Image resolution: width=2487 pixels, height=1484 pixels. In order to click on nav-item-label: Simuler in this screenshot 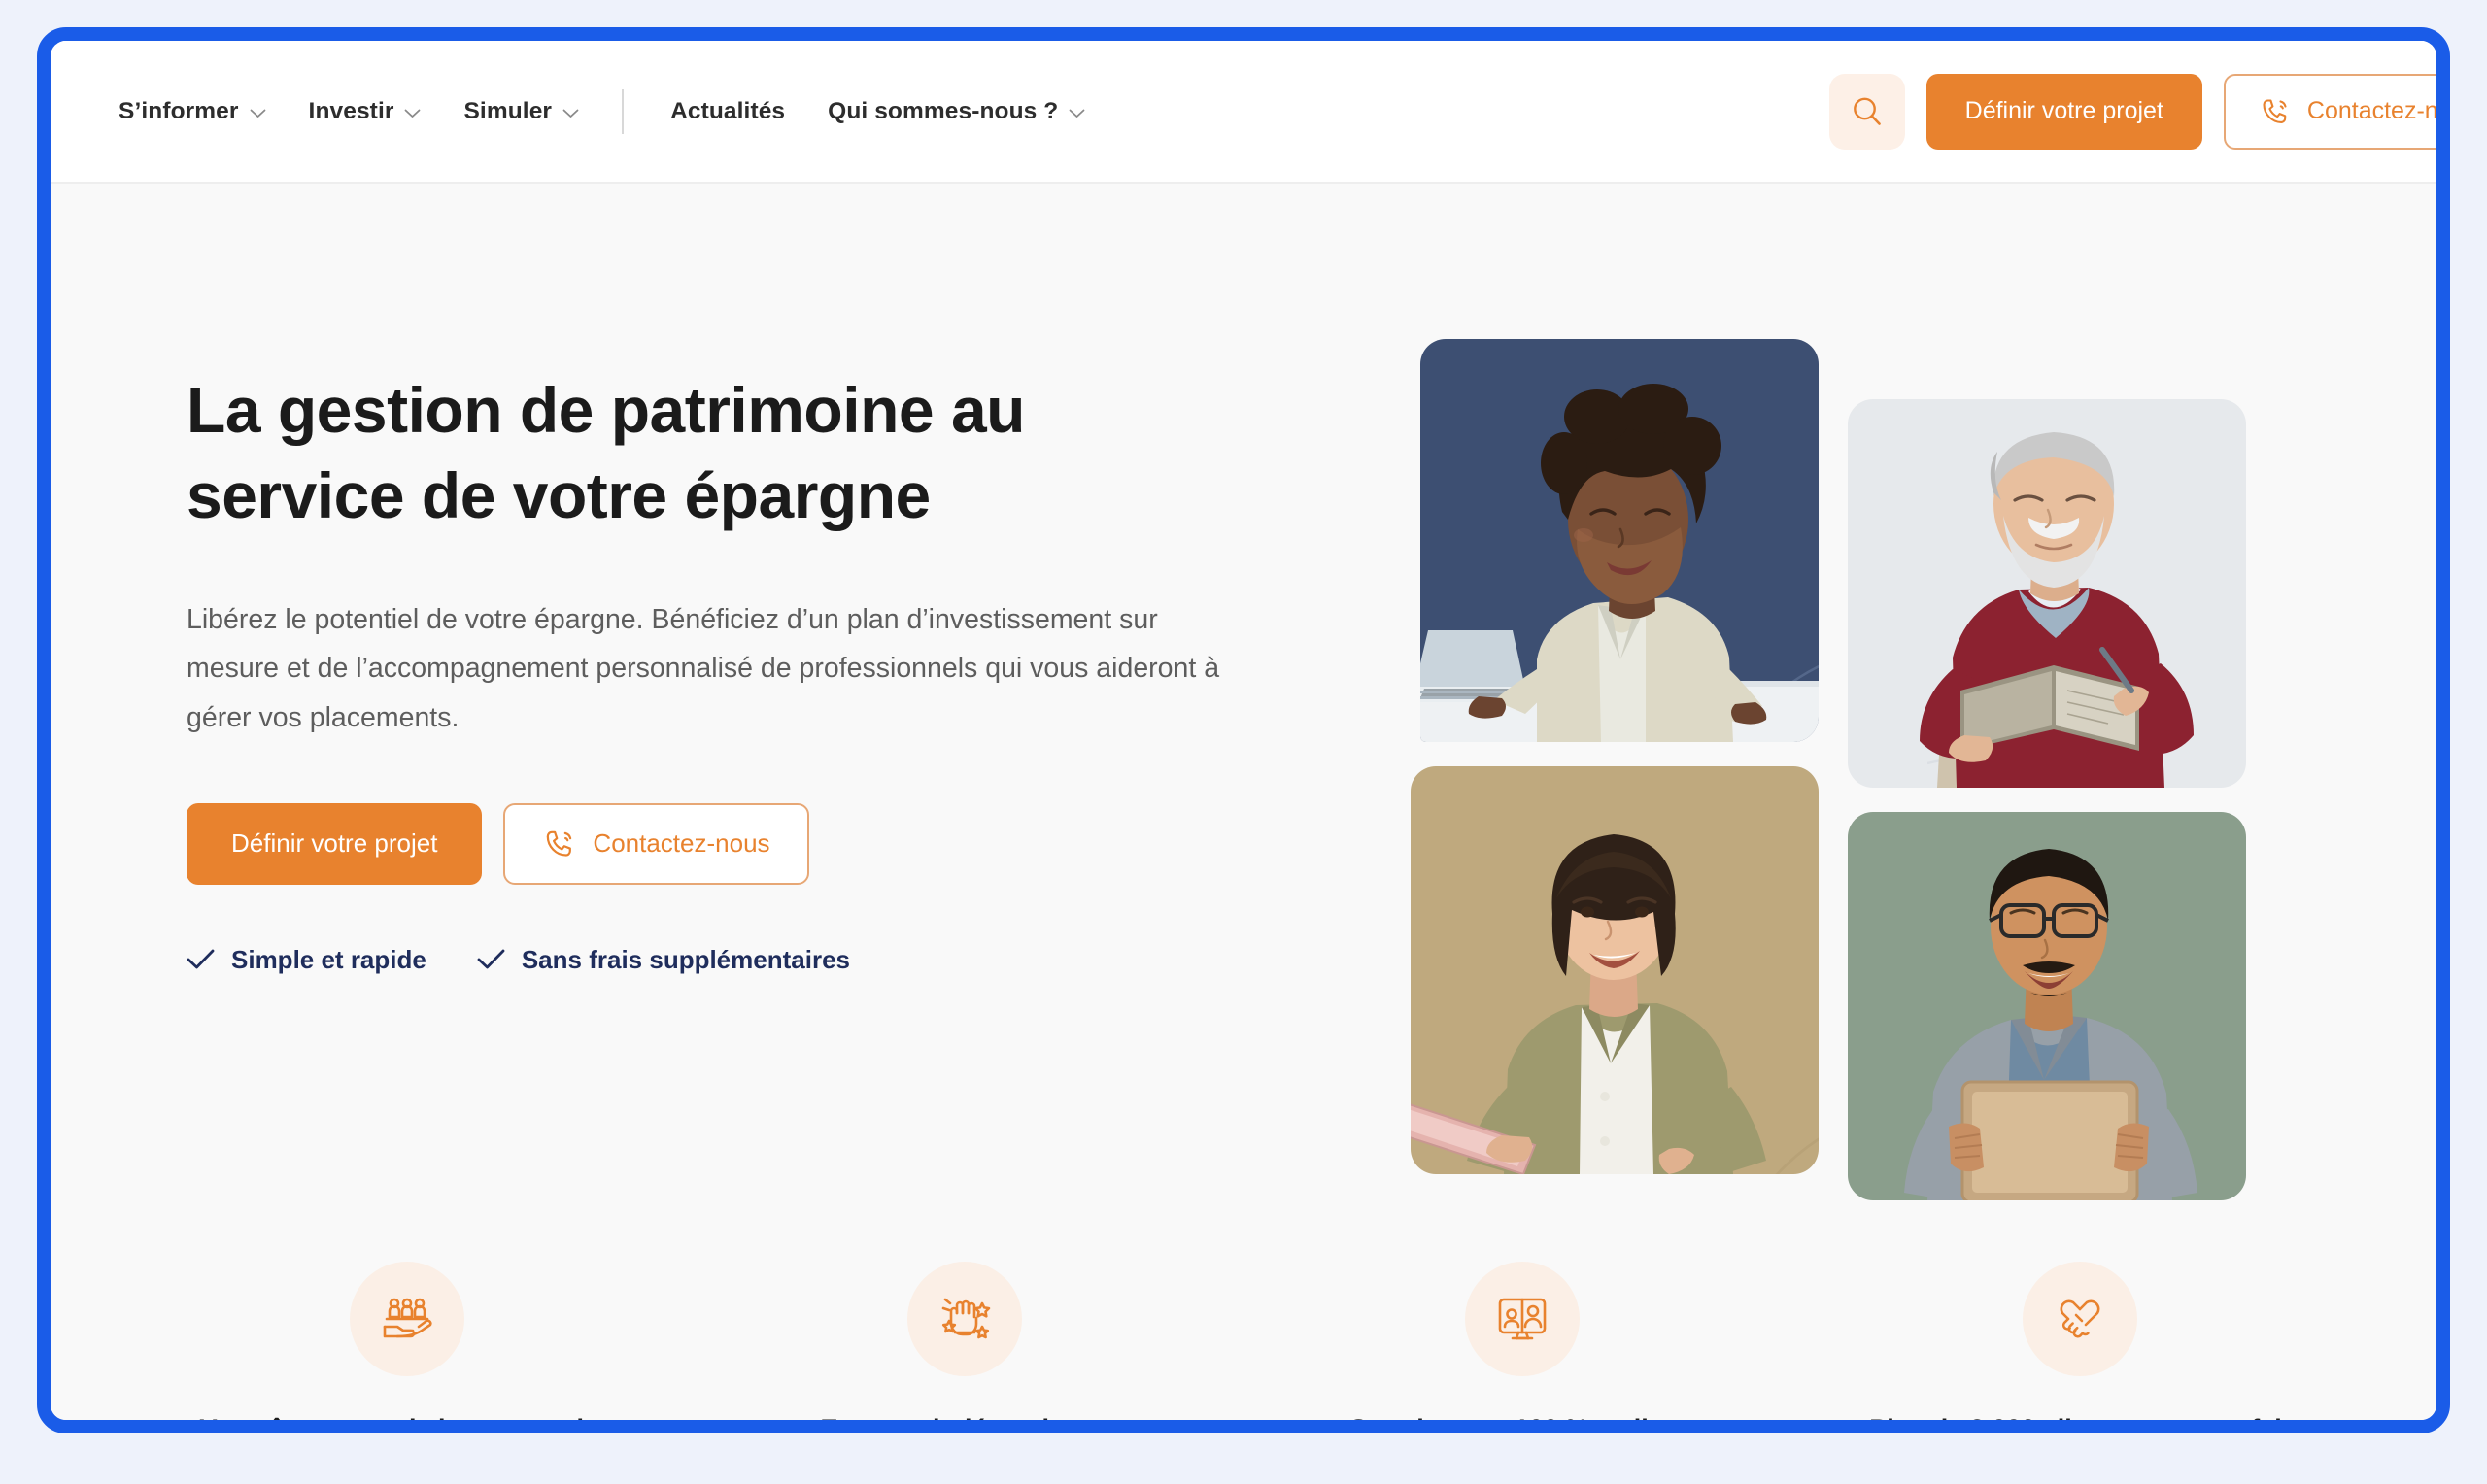, I will do `click(508, 110)`.